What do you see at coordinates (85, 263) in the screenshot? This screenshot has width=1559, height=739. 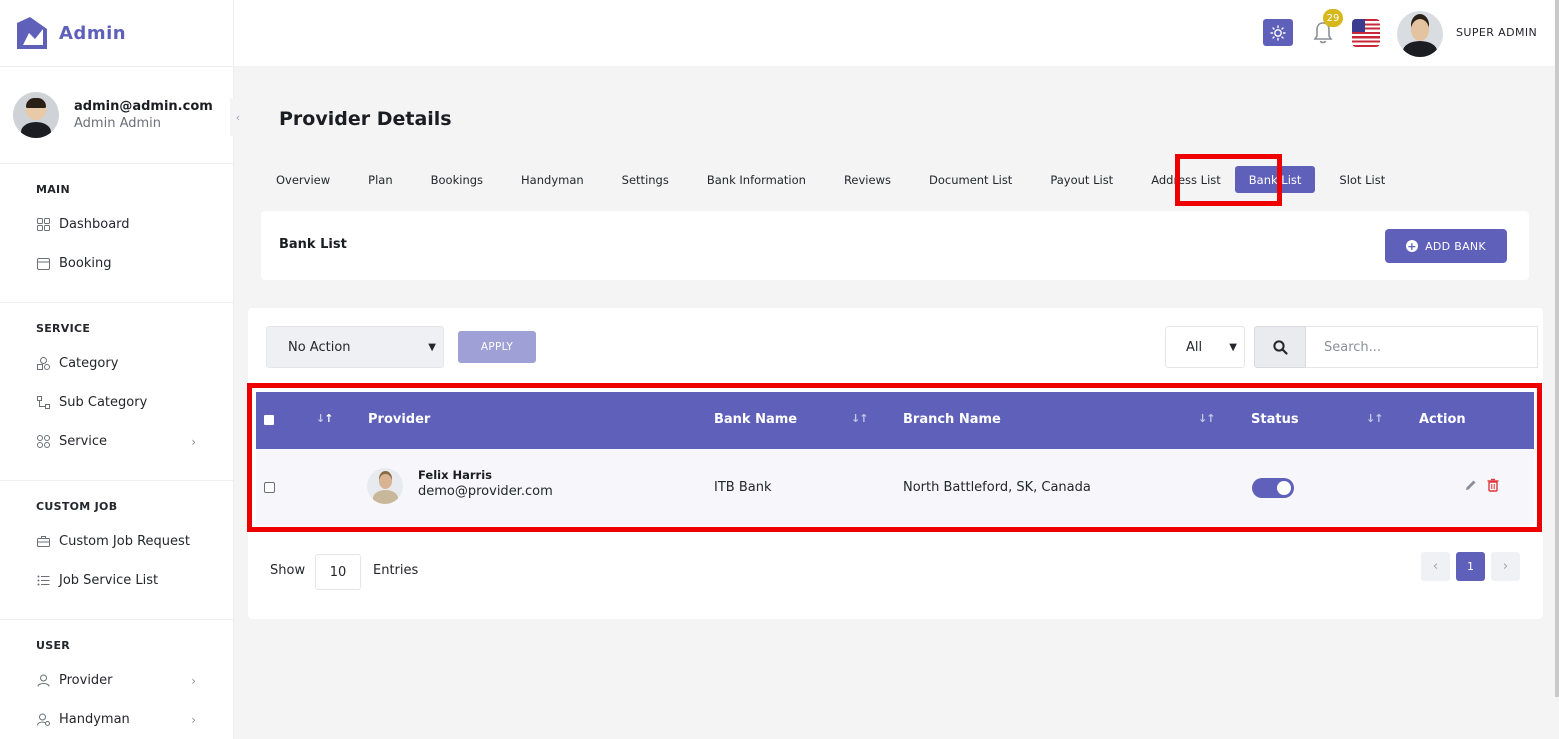 I see `sidebar-item-label: Booking` at bounding box center [85, 263].